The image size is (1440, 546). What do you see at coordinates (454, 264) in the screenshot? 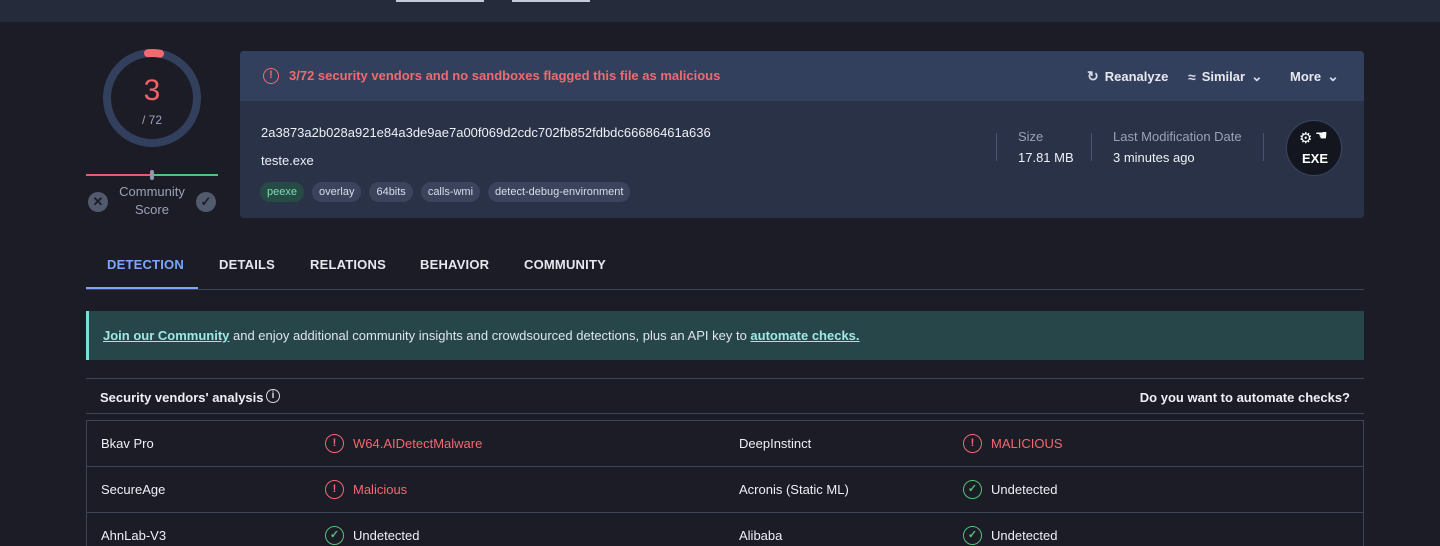
I see `tab-behavior: BEHAVIOR` at bounding box center [454, 264].